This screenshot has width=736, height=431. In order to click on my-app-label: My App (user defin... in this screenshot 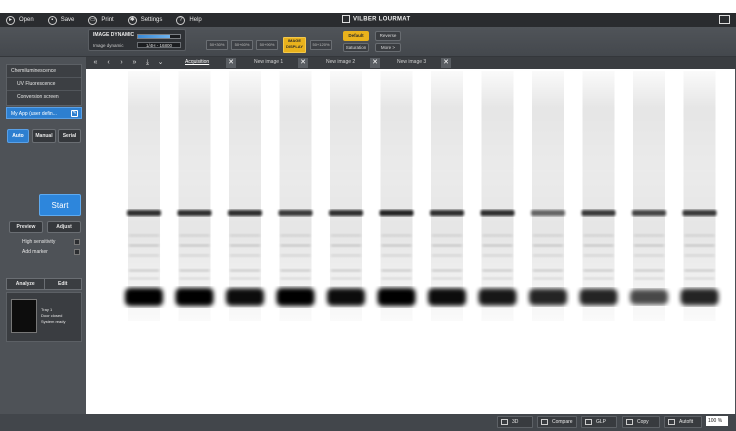, I will do `click(34, 114)`.